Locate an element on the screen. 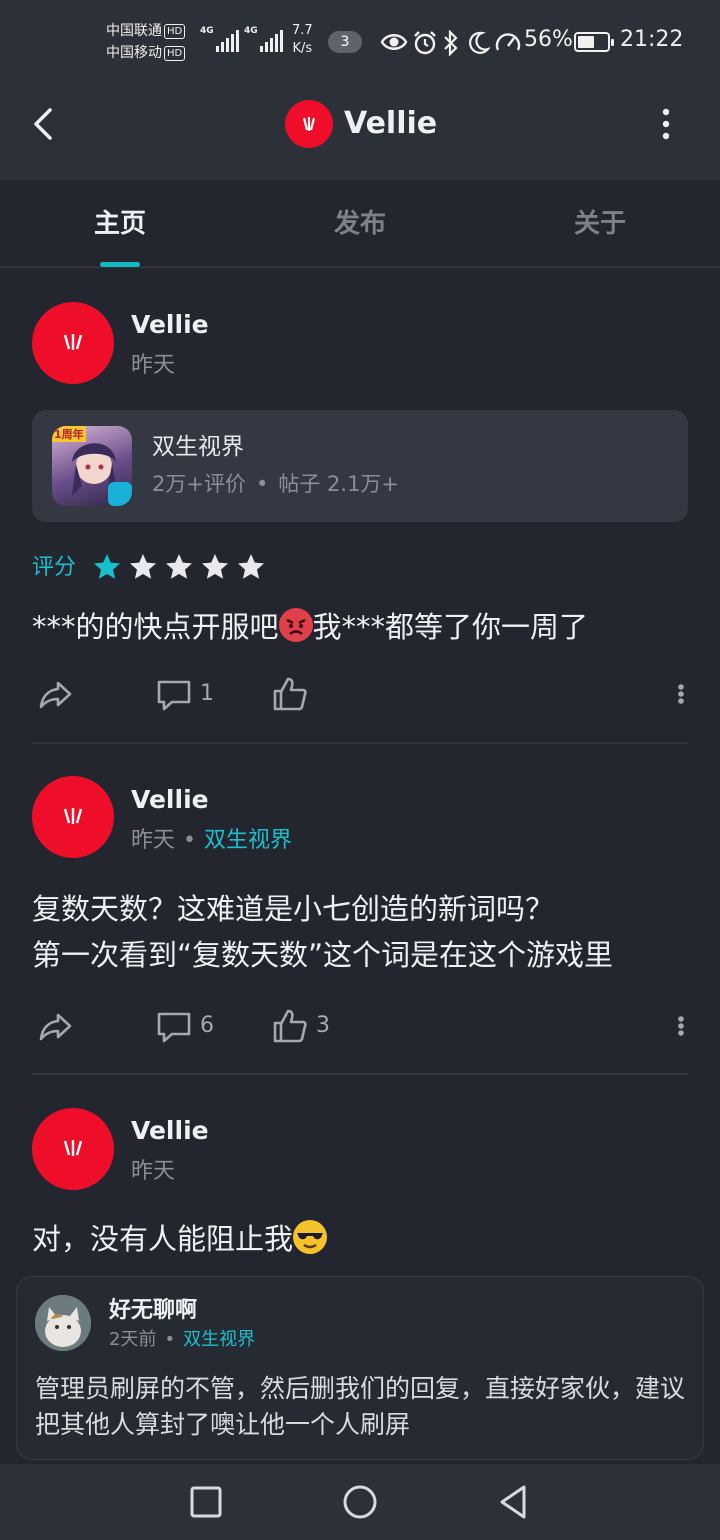 The height and width of the screenshot is (1540, 720). tab-bar: 主页 发布 关于 is located at coordinates (360, 224).